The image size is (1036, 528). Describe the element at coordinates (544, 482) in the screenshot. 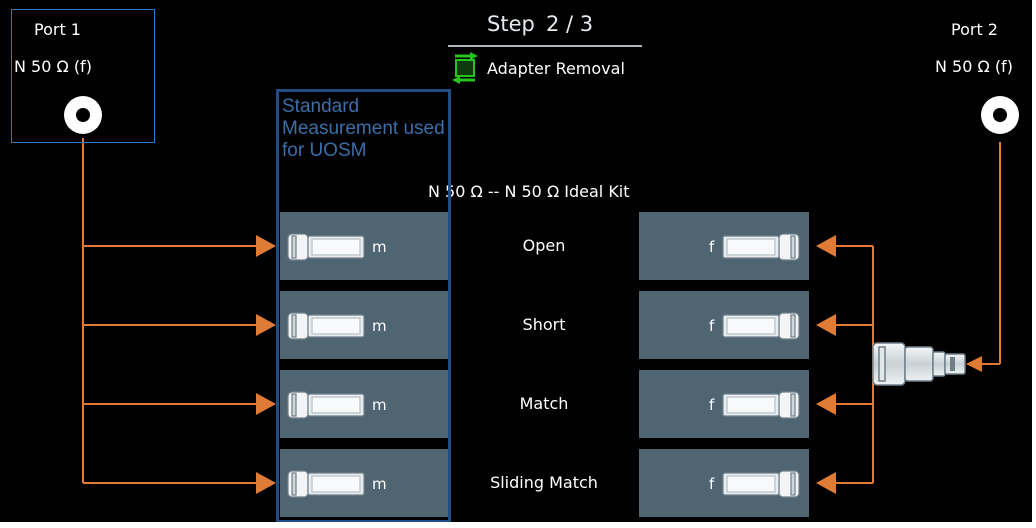

I see `standard-name: Sliding Match` at that location.